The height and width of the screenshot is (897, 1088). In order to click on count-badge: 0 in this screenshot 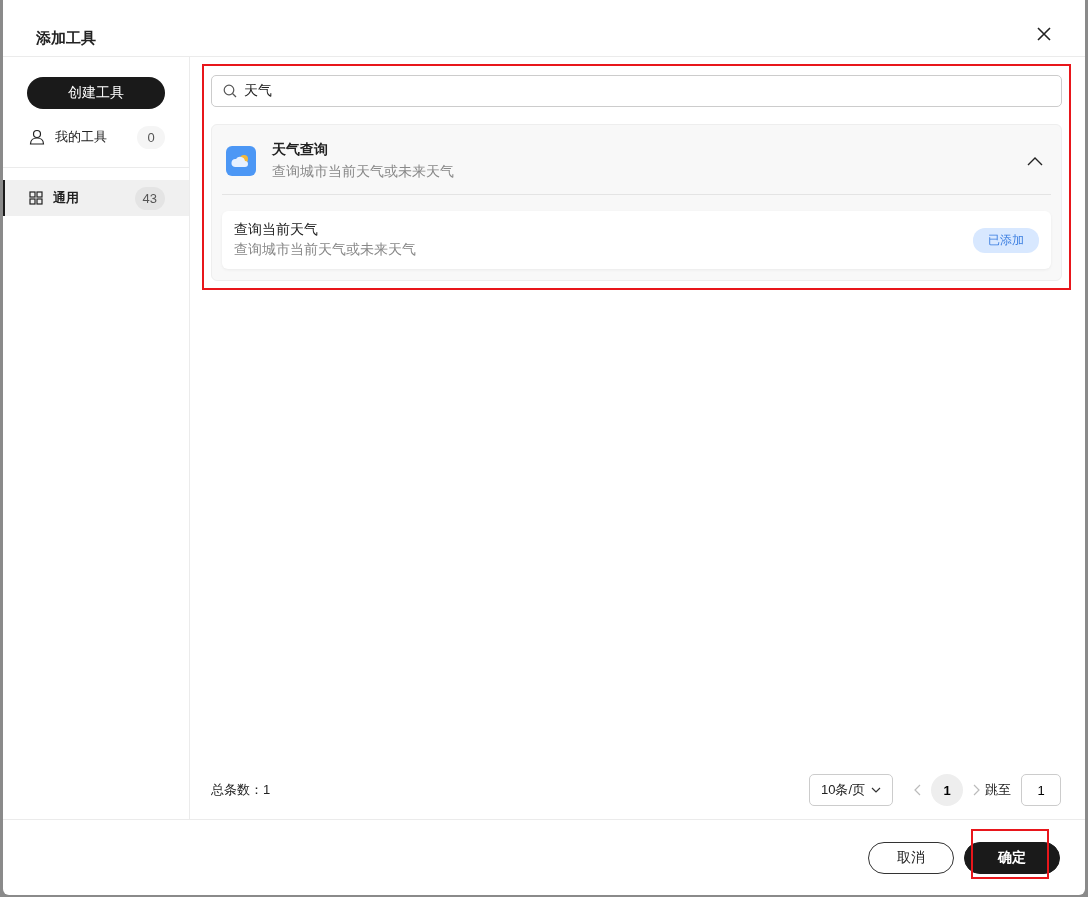, I will do `click(151, 137)`.